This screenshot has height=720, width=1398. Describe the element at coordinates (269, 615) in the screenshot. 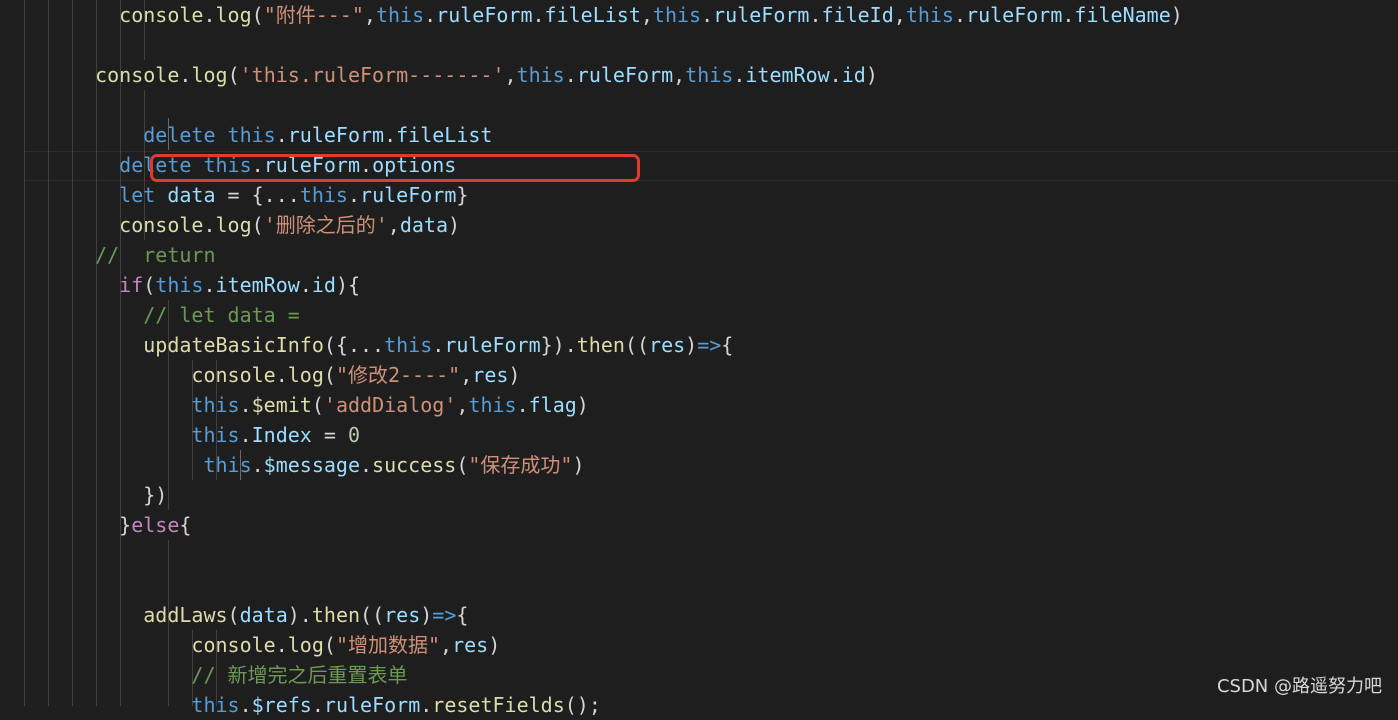

I see `code-line: addLaws(data).then((res)=>{` at that location.